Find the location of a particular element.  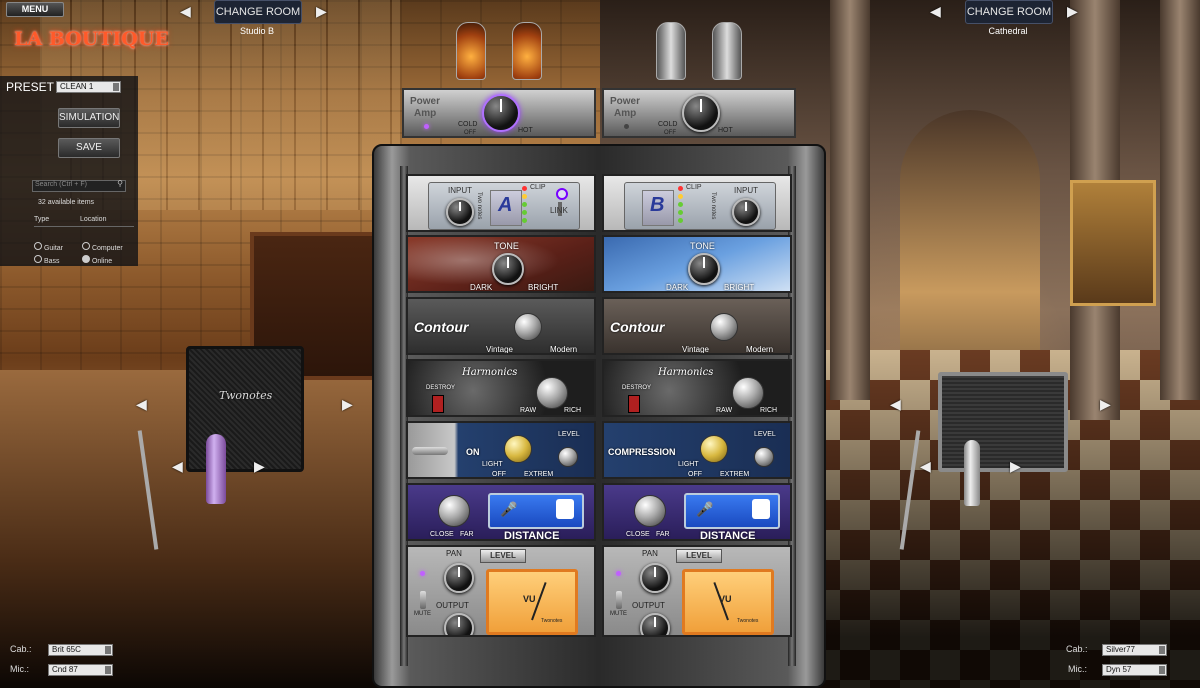

right-cabinet is located at coordinates (1003, 422).